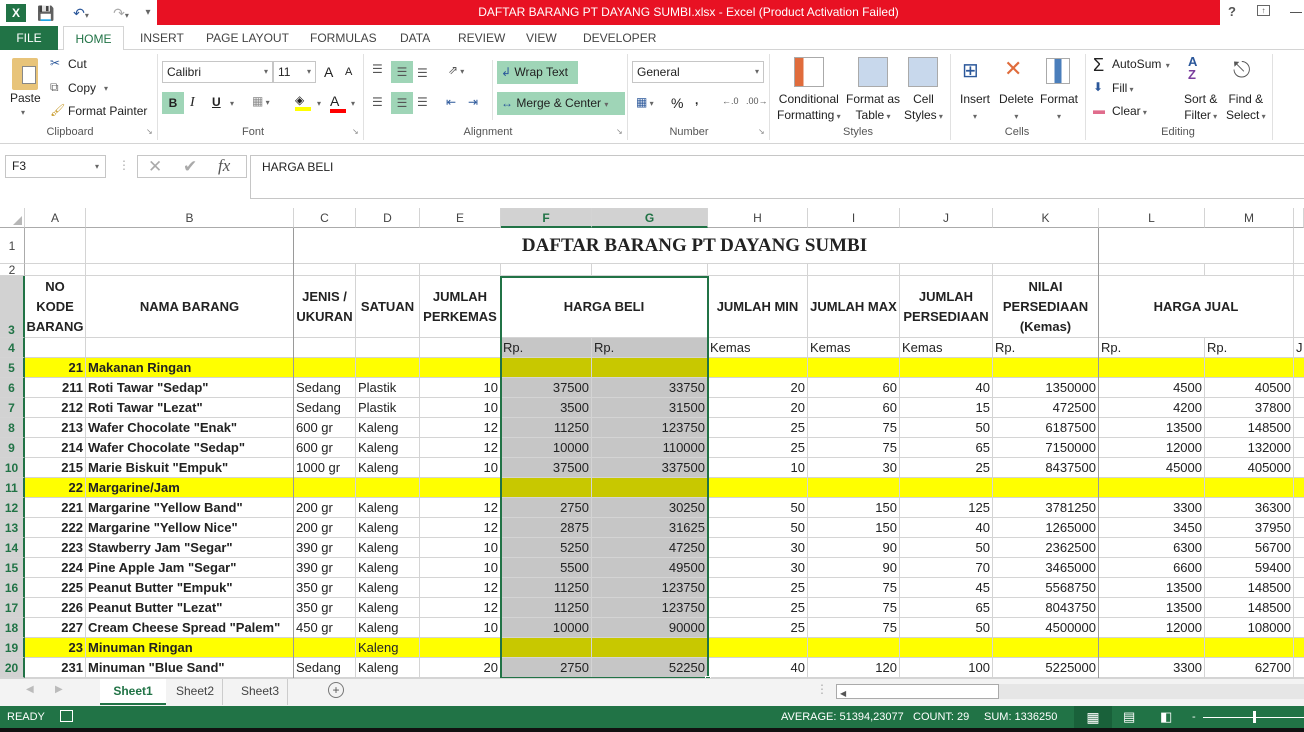 The height and width of the screenshot is (732, 1304). What do you see at coordinates (1200, 108) in the screenshot?
I see `sort-filter-button: Sort & Filter ▾` at bounding box center [1200, 108].